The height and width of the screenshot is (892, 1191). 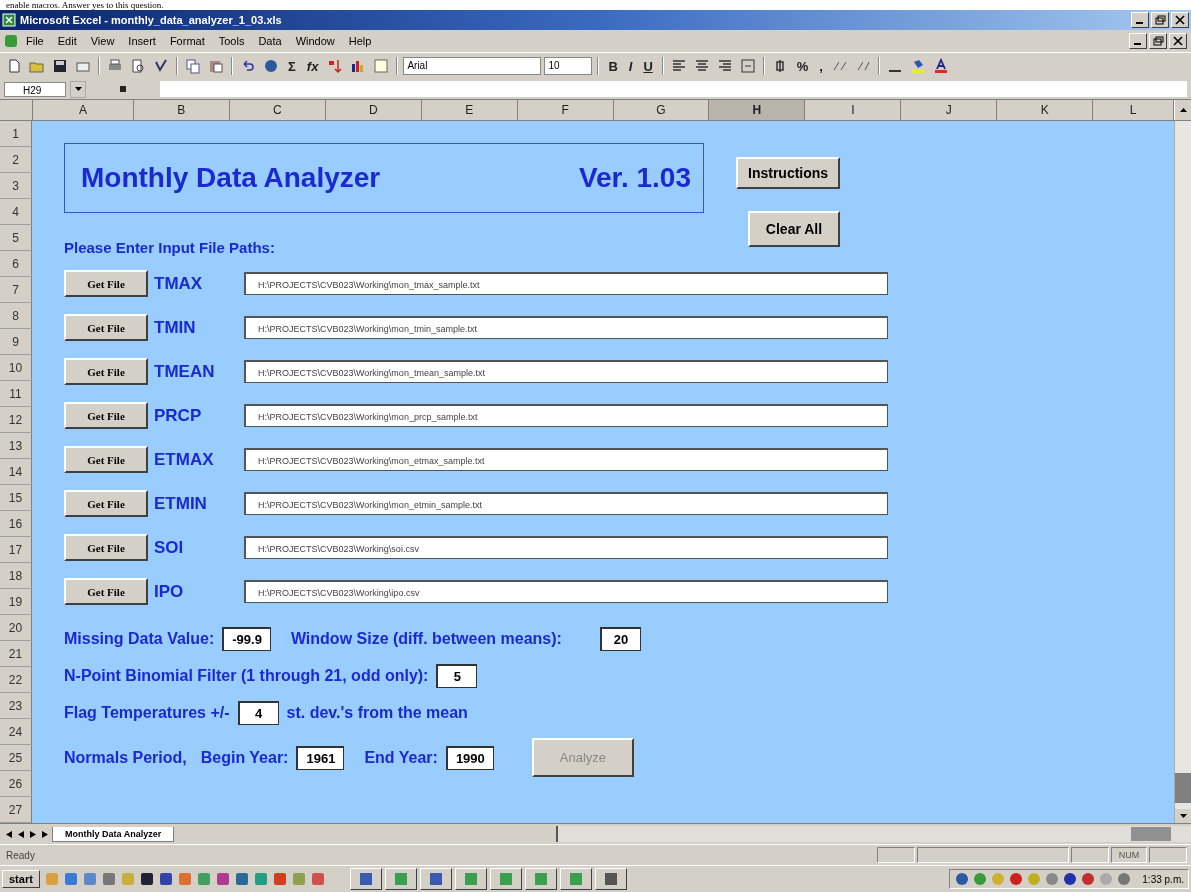 What do you see at coordinates (181, 110) in the screenshot?
I see `column-header: B` at bounding box center [181, 110].